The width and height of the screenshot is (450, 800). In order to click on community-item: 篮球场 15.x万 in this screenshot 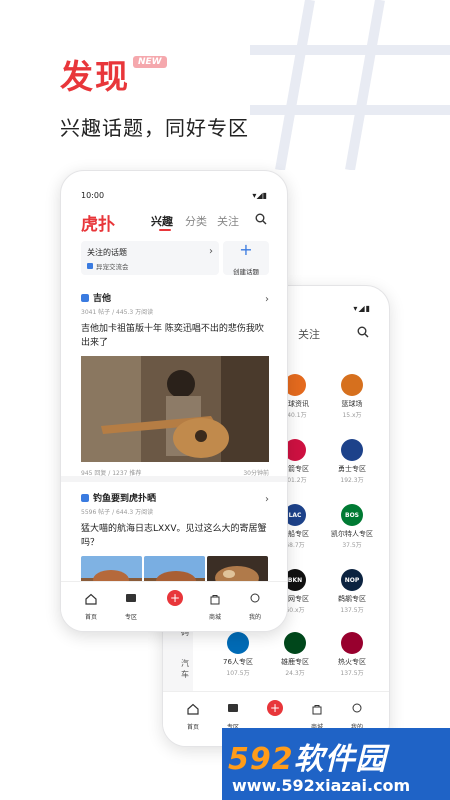, I will do `click(352, 396)`.